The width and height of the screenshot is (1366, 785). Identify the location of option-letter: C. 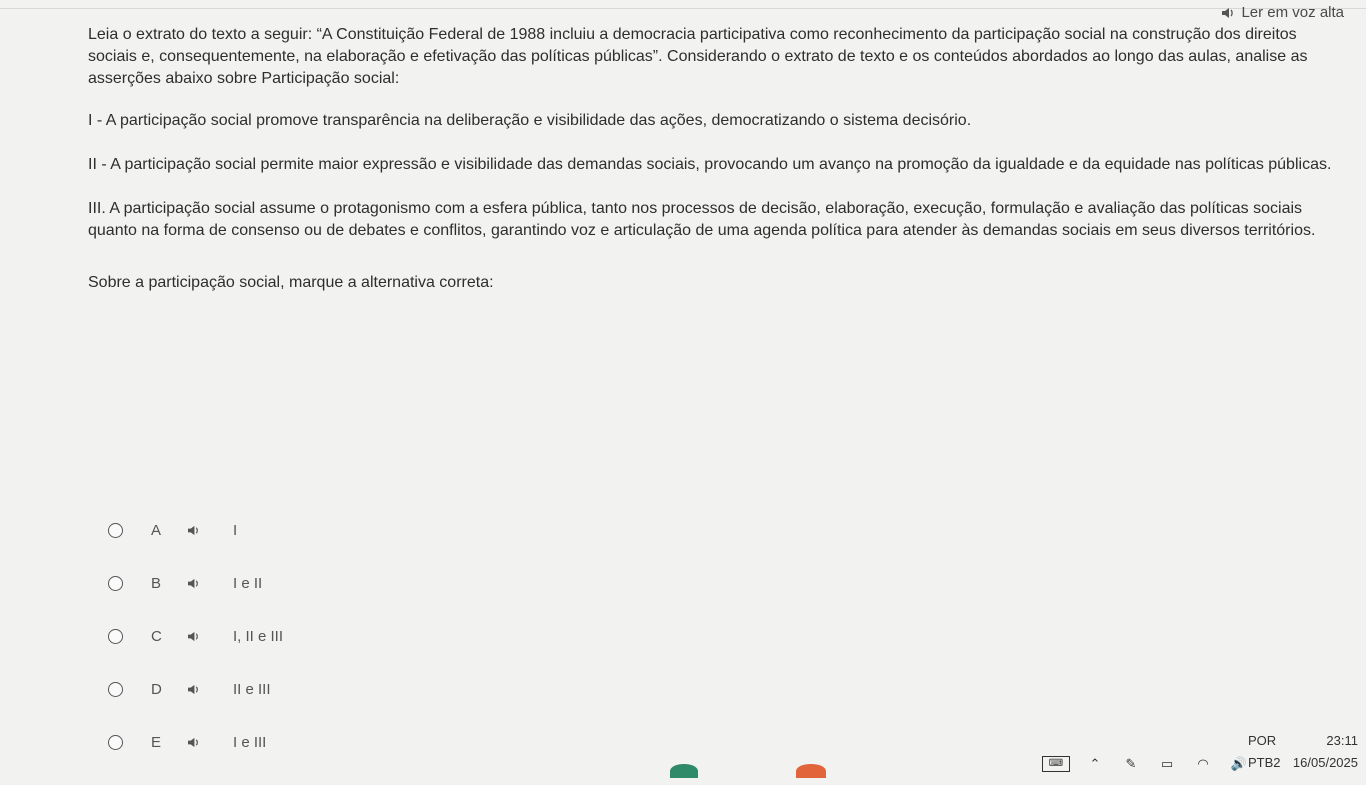
(156, 636).